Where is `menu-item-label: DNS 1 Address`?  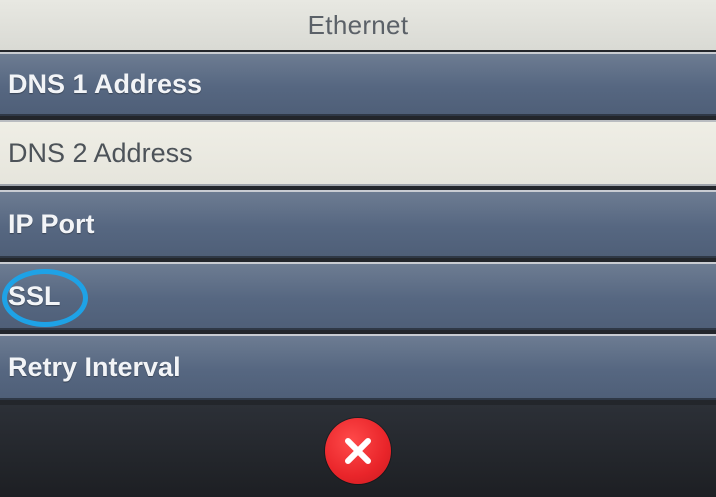
menu-item-label: DNS 1 Address is located at coordinates (105, 83).